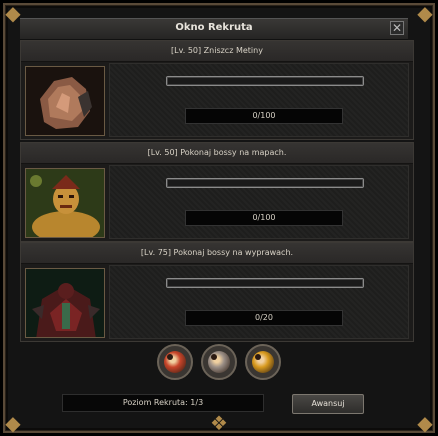 This screenshot has width=438, height=436. Describe the element at coordinates (217, 51) in the screenshot. I see `quest-header: [Lv. 50] Zniszcz Metiny` at that location.